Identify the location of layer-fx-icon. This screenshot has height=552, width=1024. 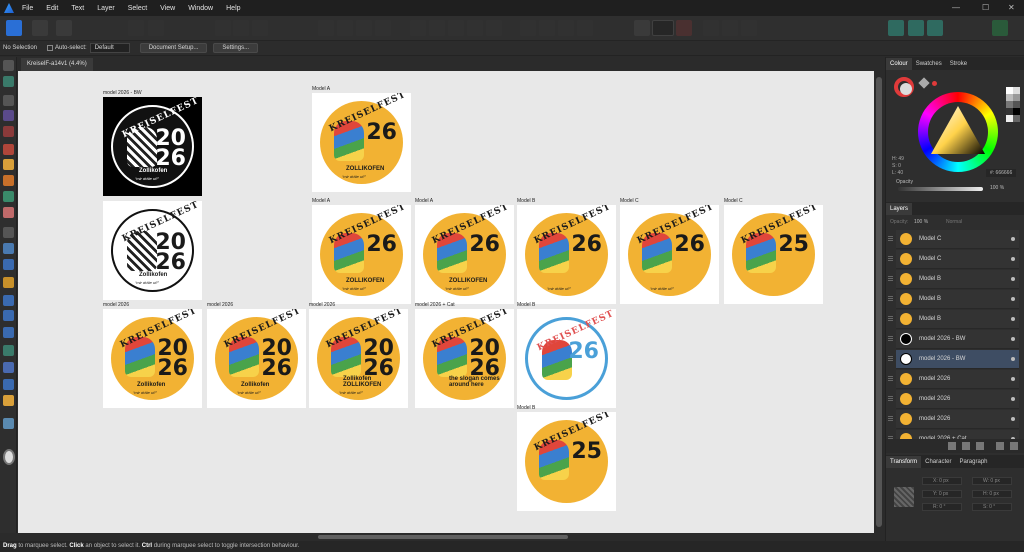
(952, 446).